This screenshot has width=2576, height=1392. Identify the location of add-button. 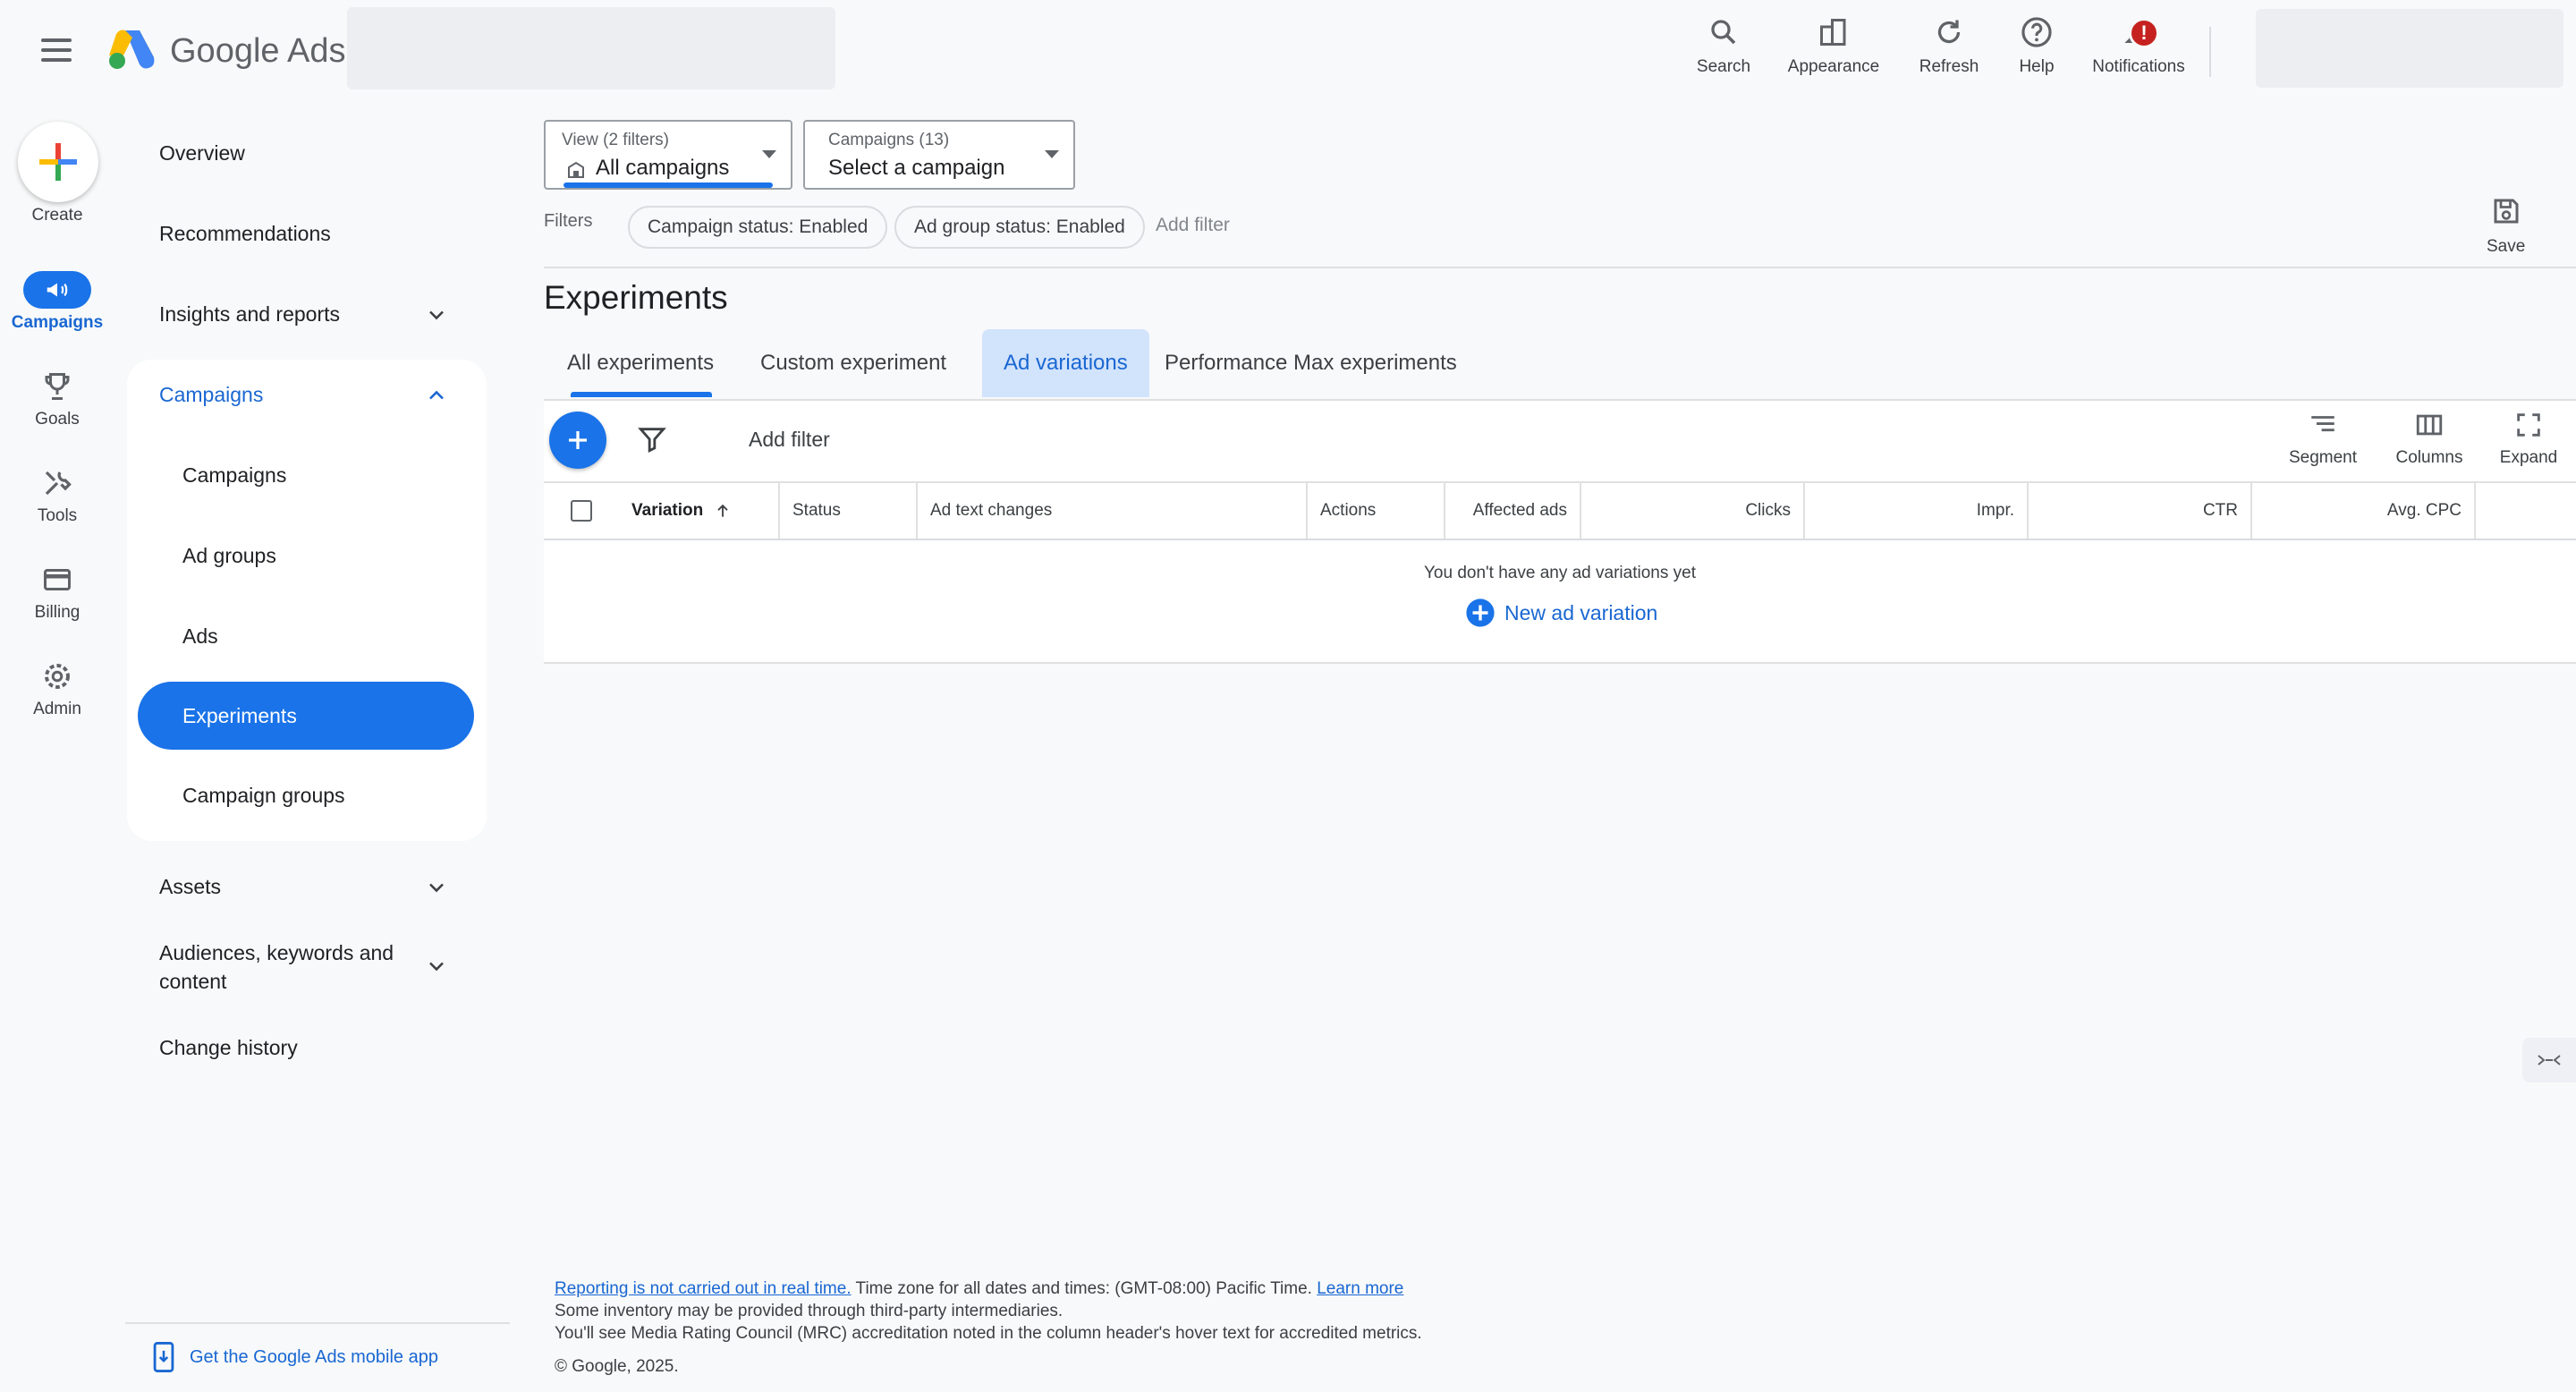
(577, 440).